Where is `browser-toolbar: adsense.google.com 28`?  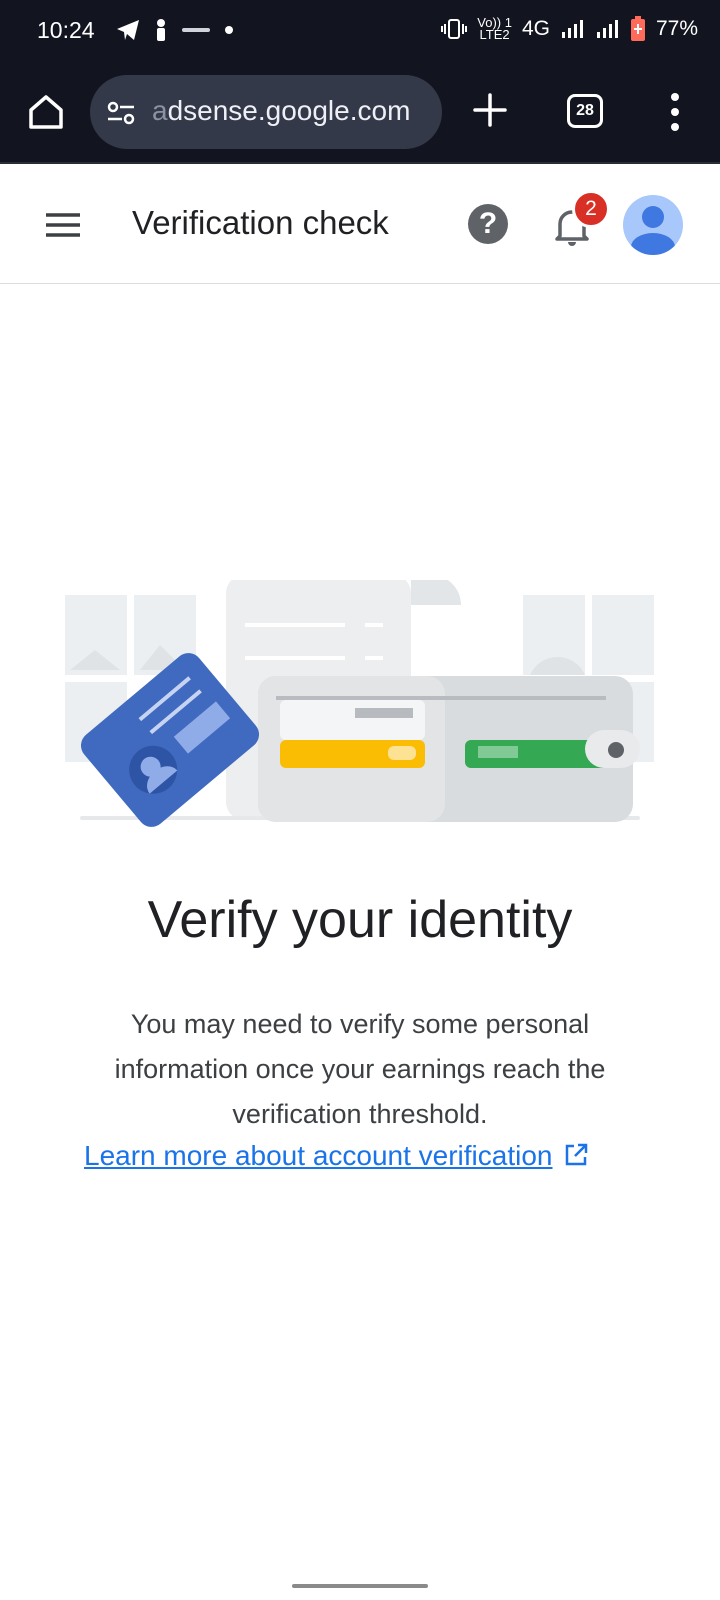 browser-toolbar: adsense.google.com 28 is located at coordinates (360, 113).